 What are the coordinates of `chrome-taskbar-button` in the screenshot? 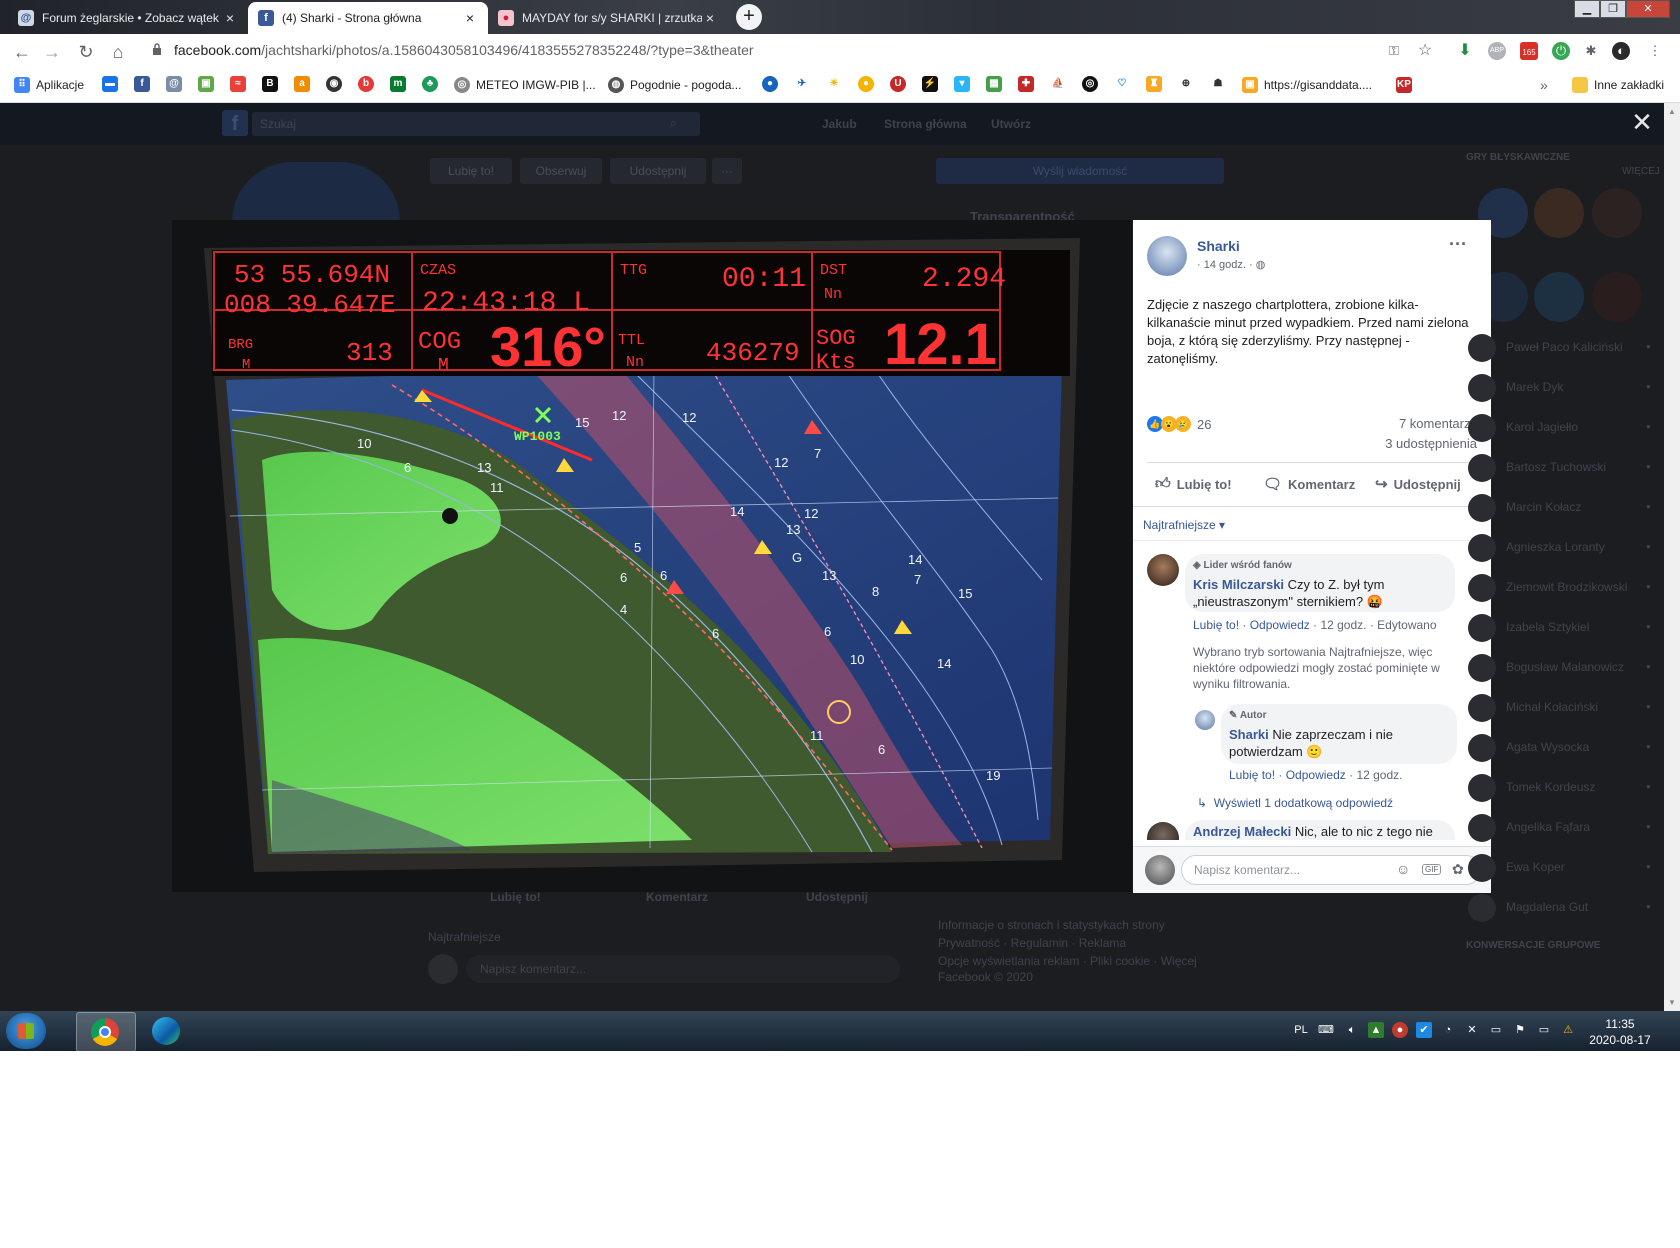 It's located at (106, 1032).